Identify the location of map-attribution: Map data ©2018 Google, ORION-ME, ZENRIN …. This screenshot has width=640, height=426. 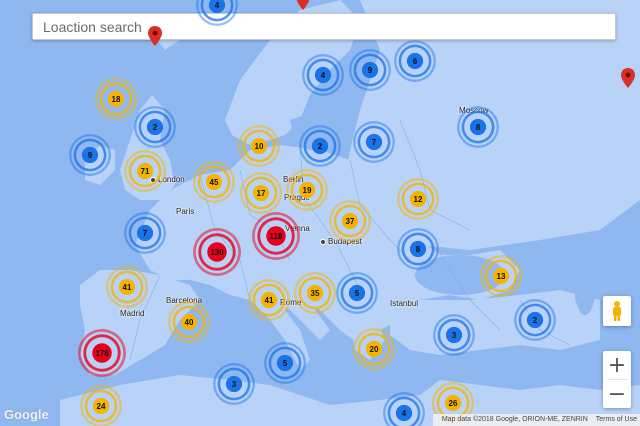
(536, 420).